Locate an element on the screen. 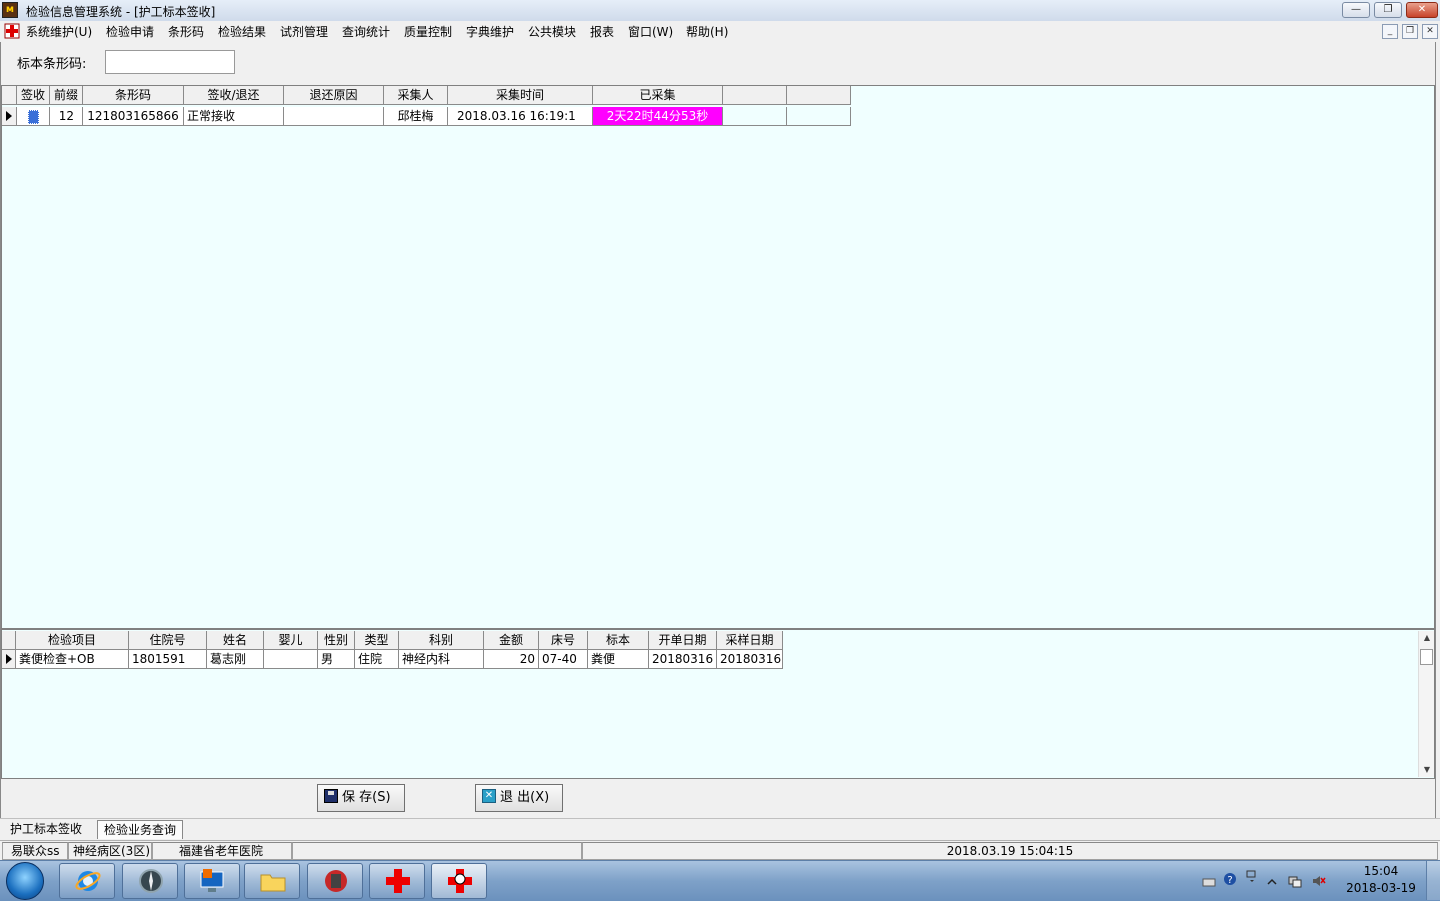 The image size is (1440, 901). cell-return-reason is located at coordinates (334, 116).